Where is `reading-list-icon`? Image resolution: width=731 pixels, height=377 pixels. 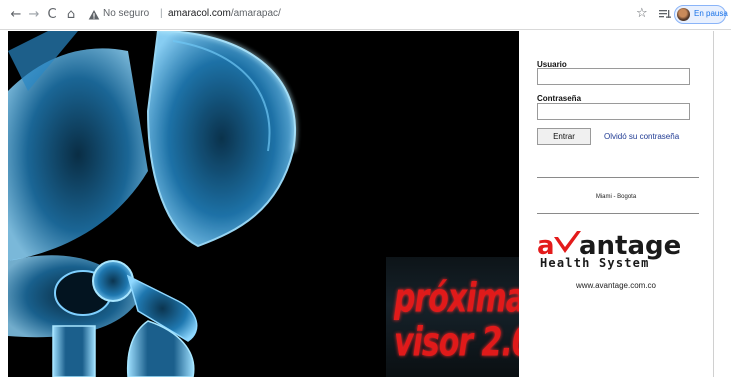
reading-list-icon is located at coordinates (664, 14).